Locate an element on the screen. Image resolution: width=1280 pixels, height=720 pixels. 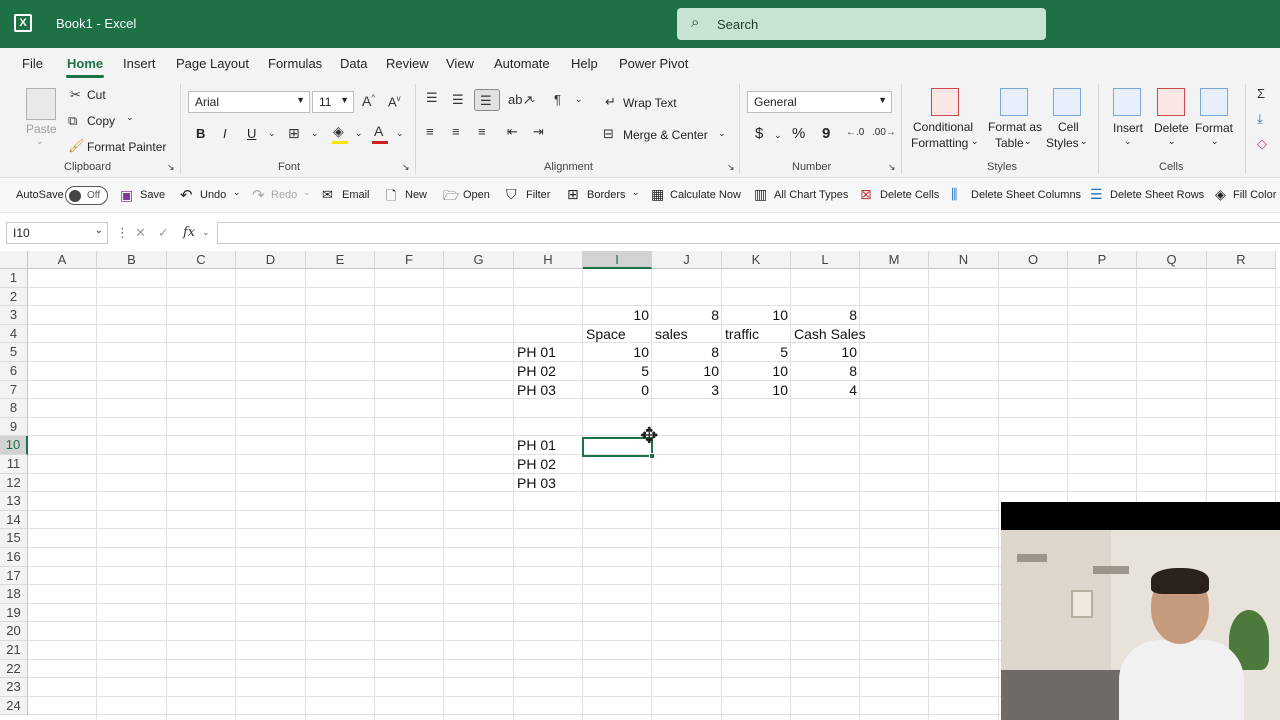
cell-h6: PH 02 is located at coordinates (548, 371).